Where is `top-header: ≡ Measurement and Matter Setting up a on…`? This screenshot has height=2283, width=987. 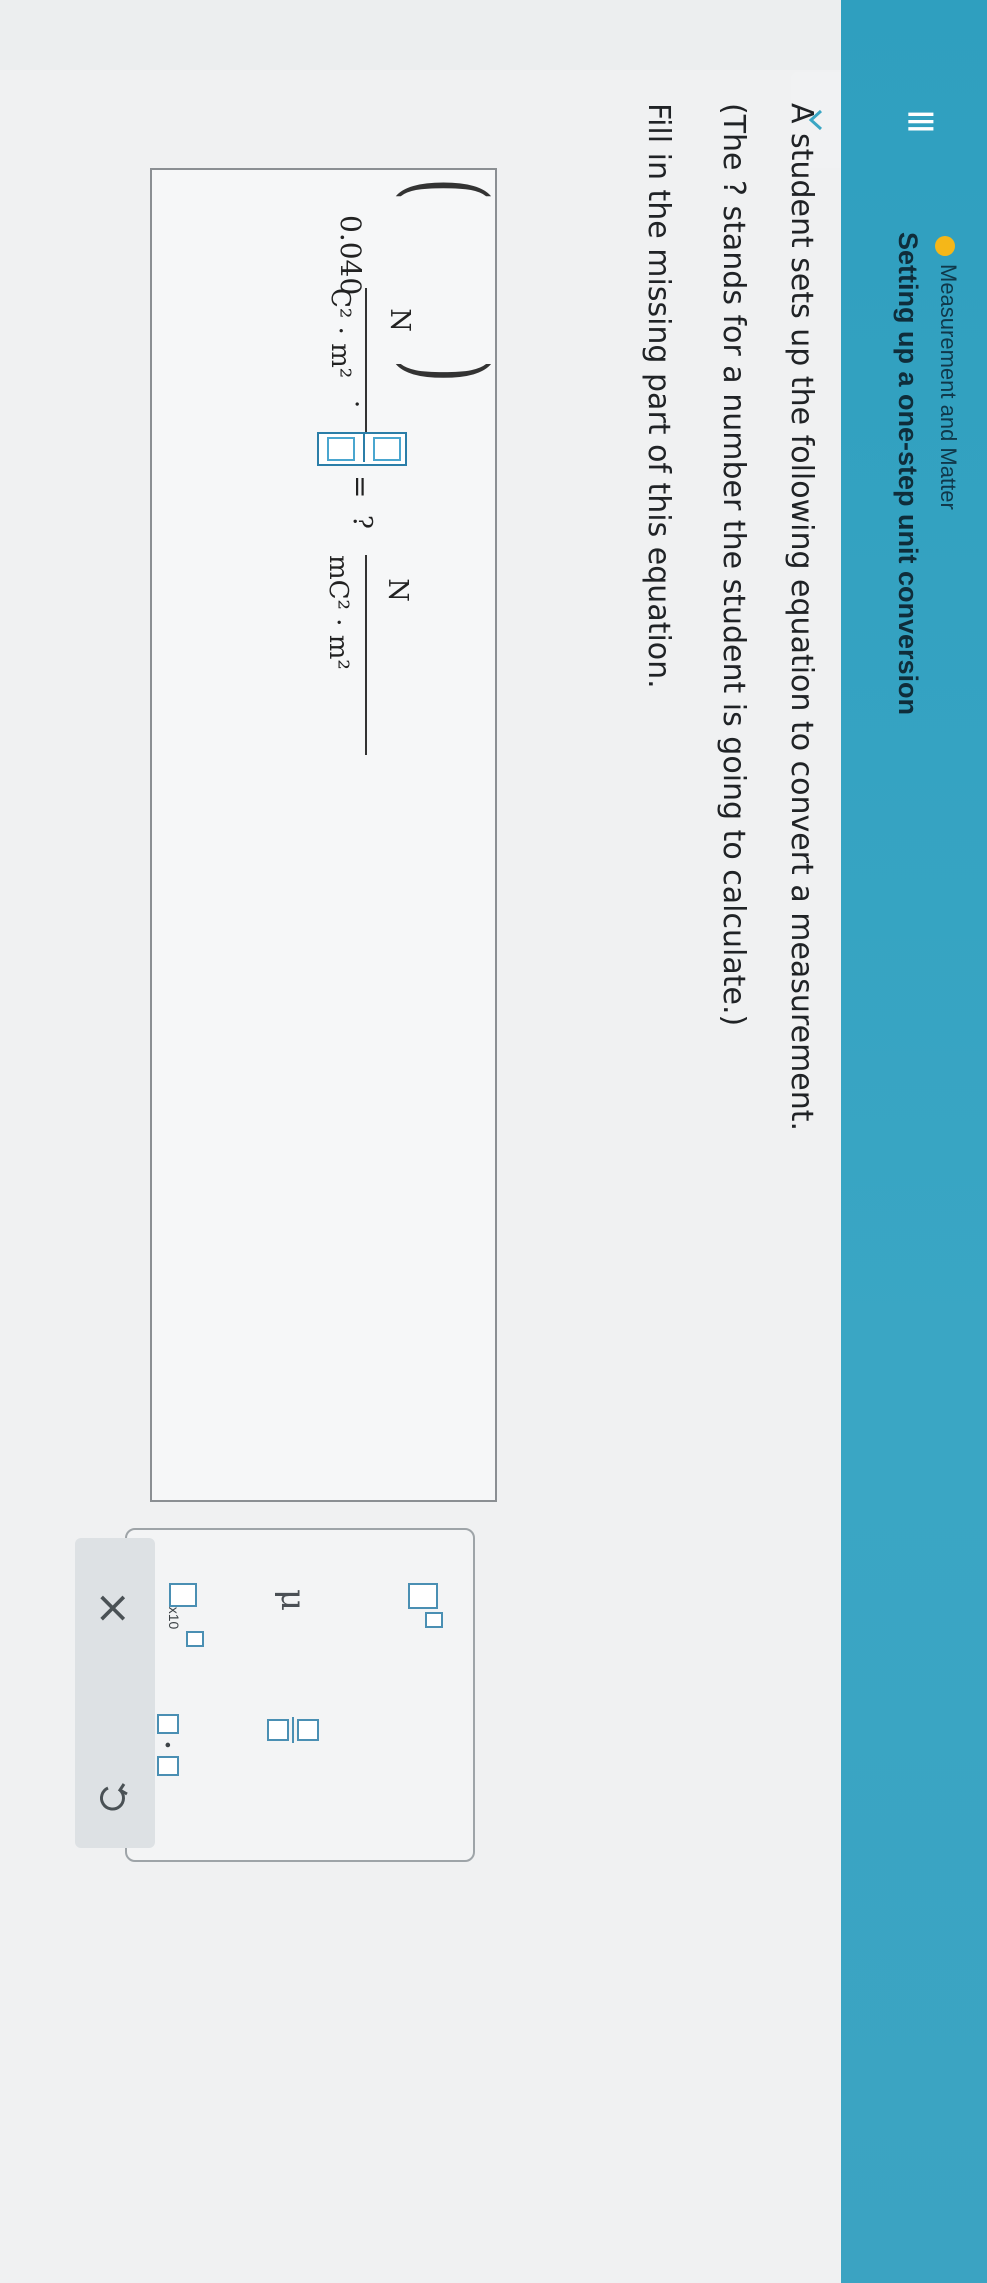 top-header: ≡ Measurement and Matter Setting up a on… is located at coordinates (914, 1141).